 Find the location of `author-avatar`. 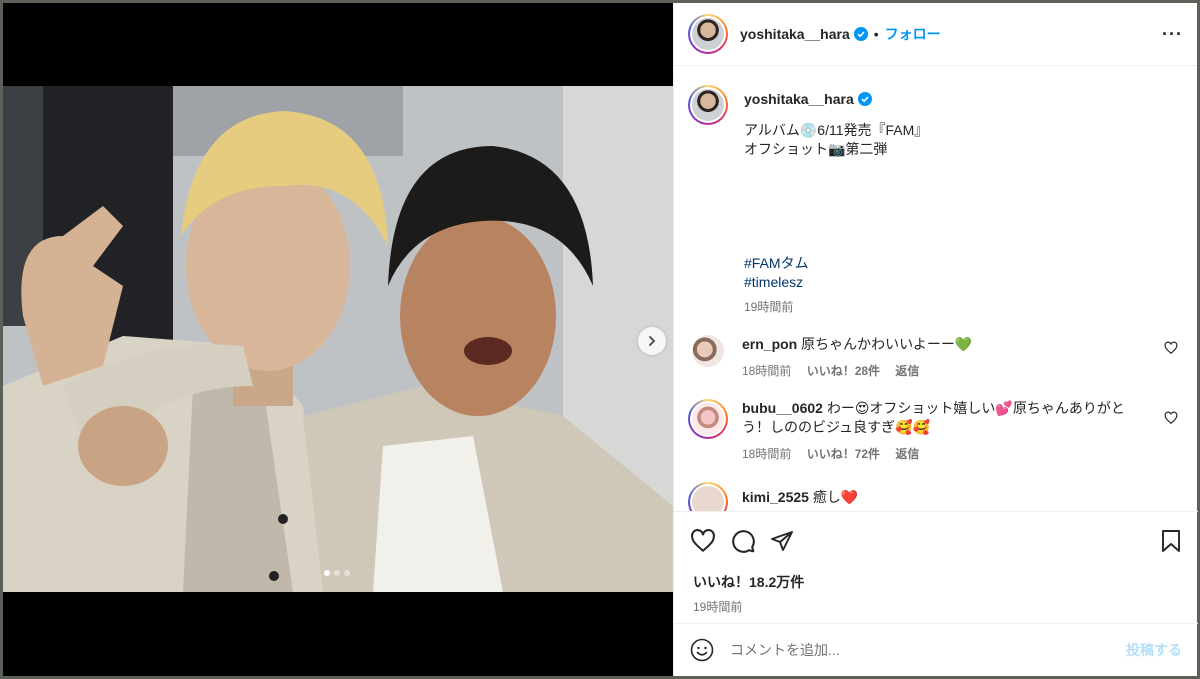

author-avatar is located at coordinates (708, 34).